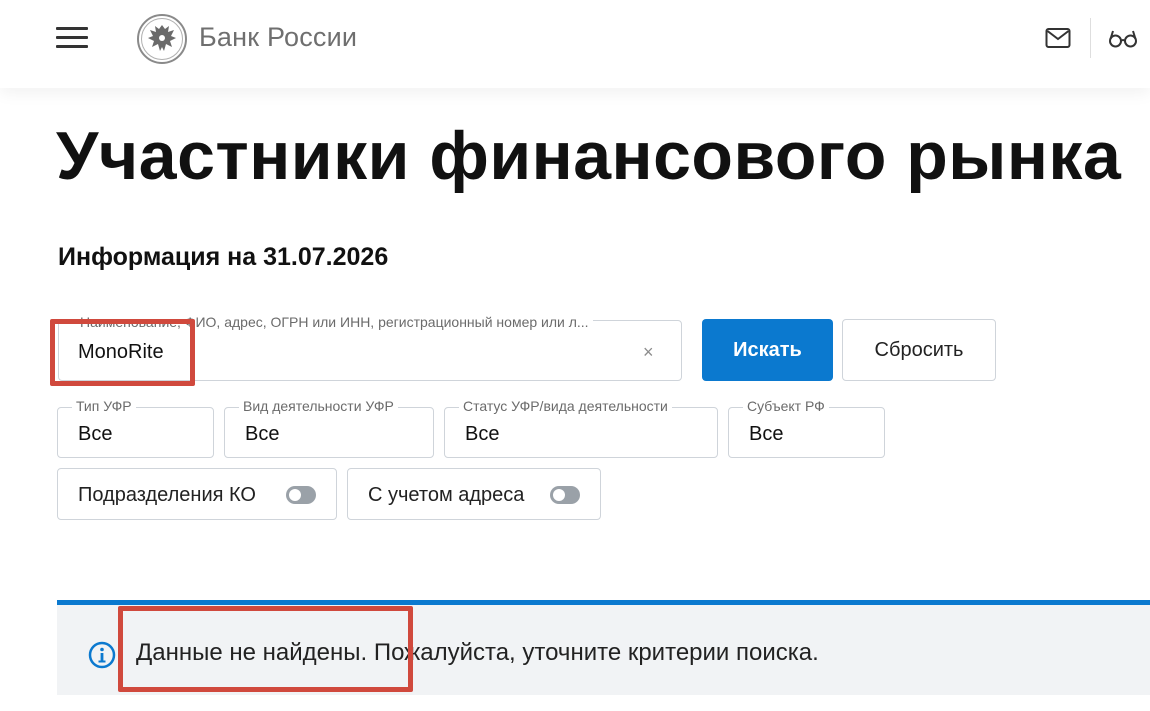 The height and width of the screenshot is (711, 1150). What do you see at coordinates (223, 257) in the screenshot?
I see `info-date: Информация на 31.07.2026` at bounding box center [223, 257].